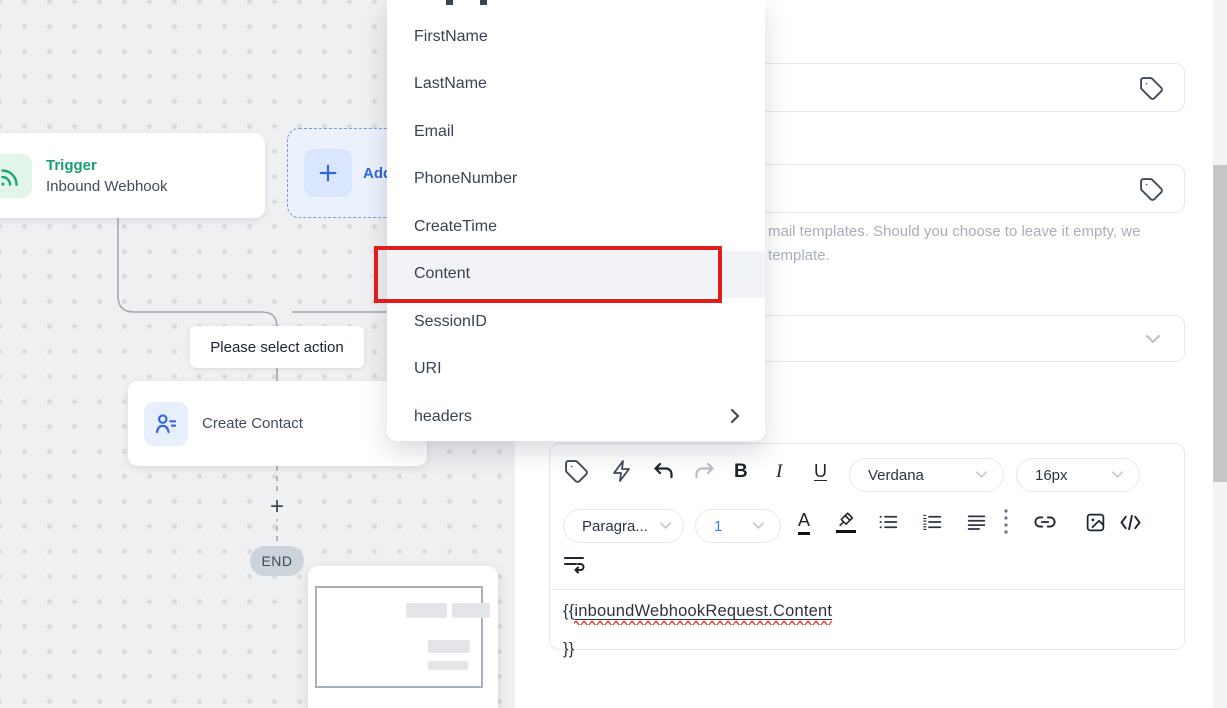 The width and height of the screenshot is (1227, 708). What do you see at coordinates (576, 417) in the screenshot?
I see `menu-item-headers: headers` at bounding box center [576, 417].